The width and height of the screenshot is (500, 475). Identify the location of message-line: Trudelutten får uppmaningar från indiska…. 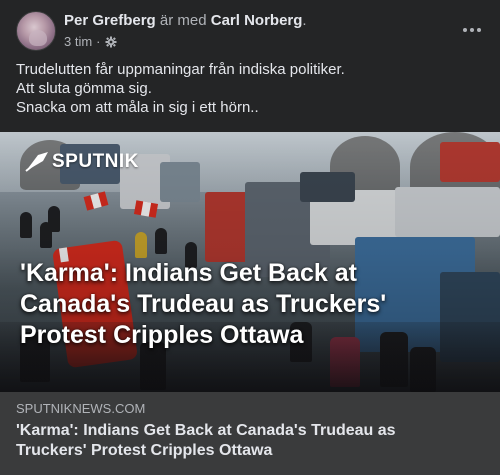
(180, 69).